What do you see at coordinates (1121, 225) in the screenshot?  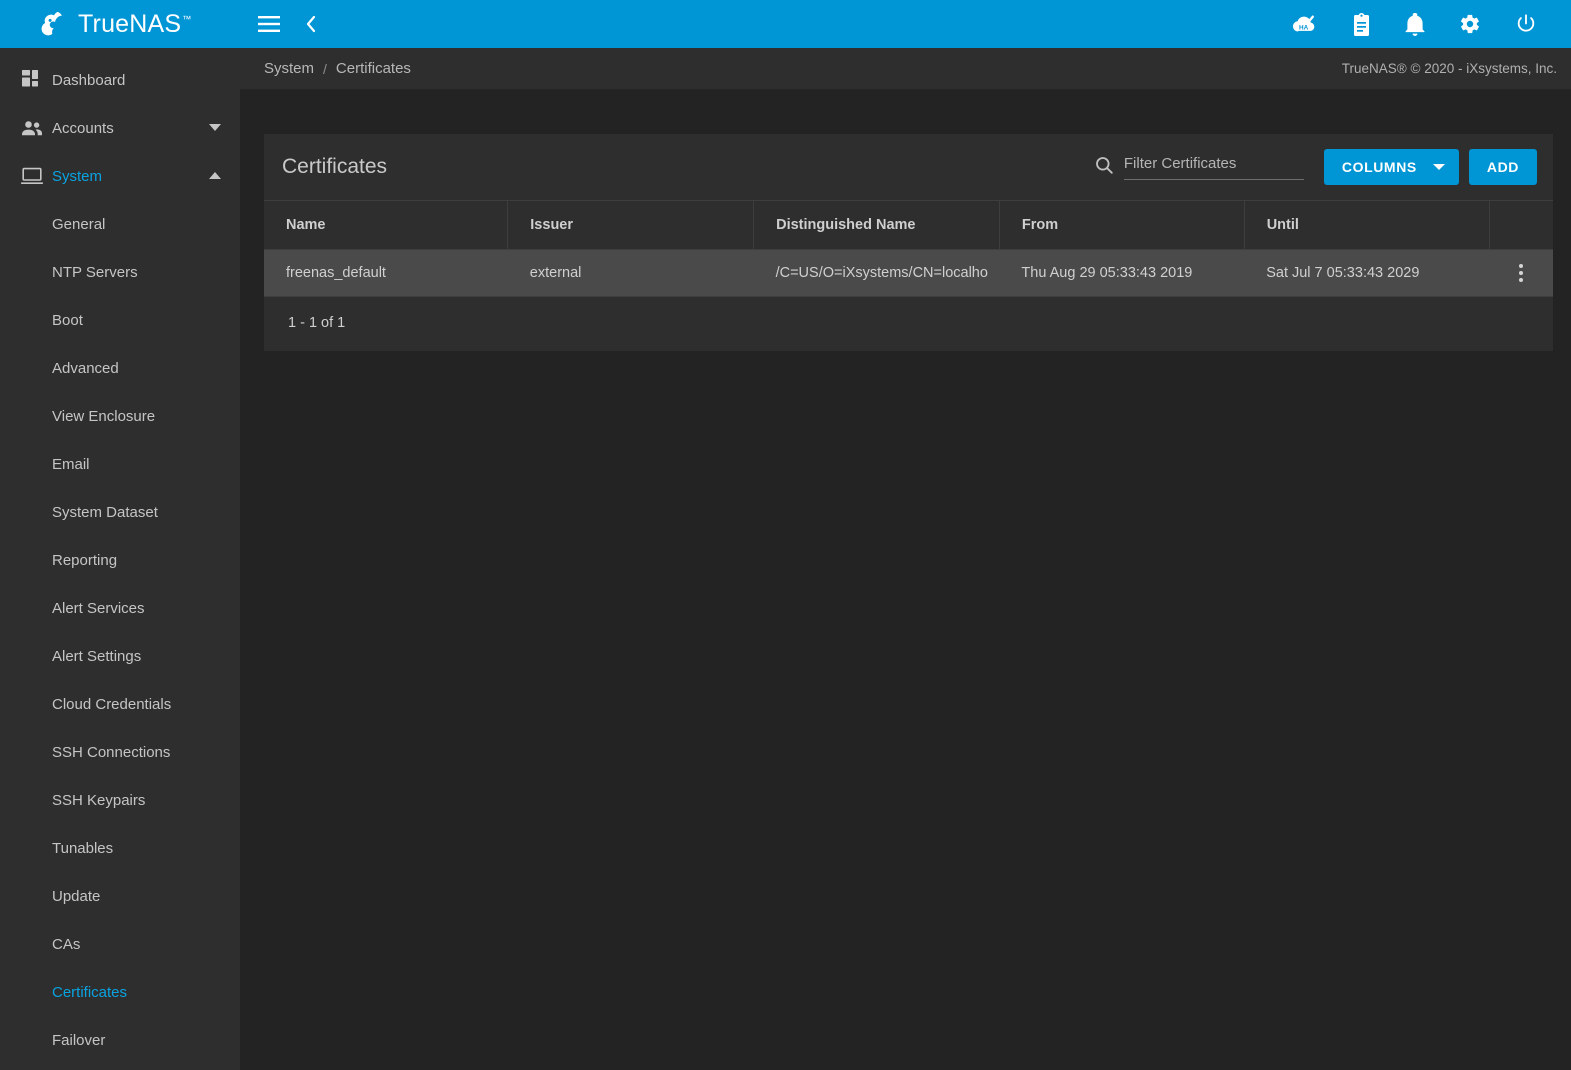 I see `column-header-from: From` at bounding box center [1121, 225].